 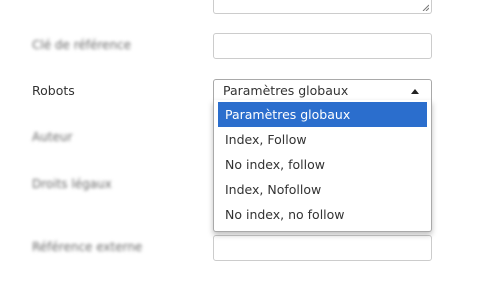 I want to click on caret-up-icon, so click(x=415, y=91).